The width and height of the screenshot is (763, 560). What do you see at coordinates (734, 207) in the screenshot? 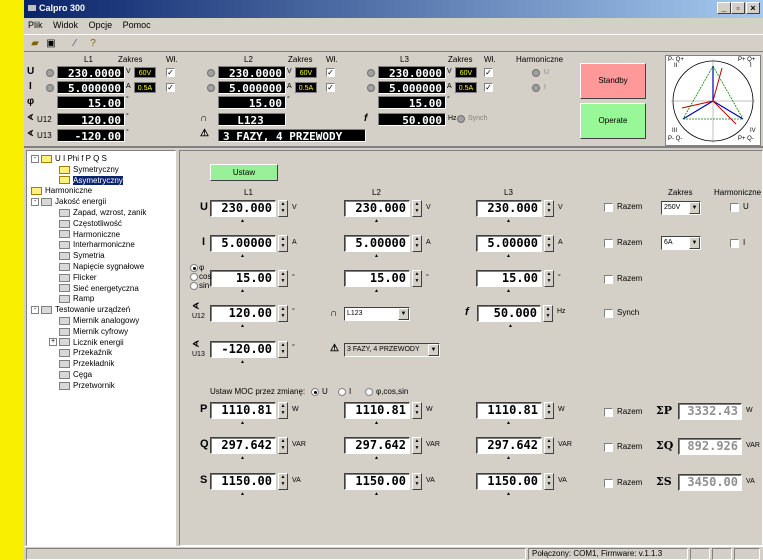
I see `harm-u-checkbox` at bounding box center [734, 207].